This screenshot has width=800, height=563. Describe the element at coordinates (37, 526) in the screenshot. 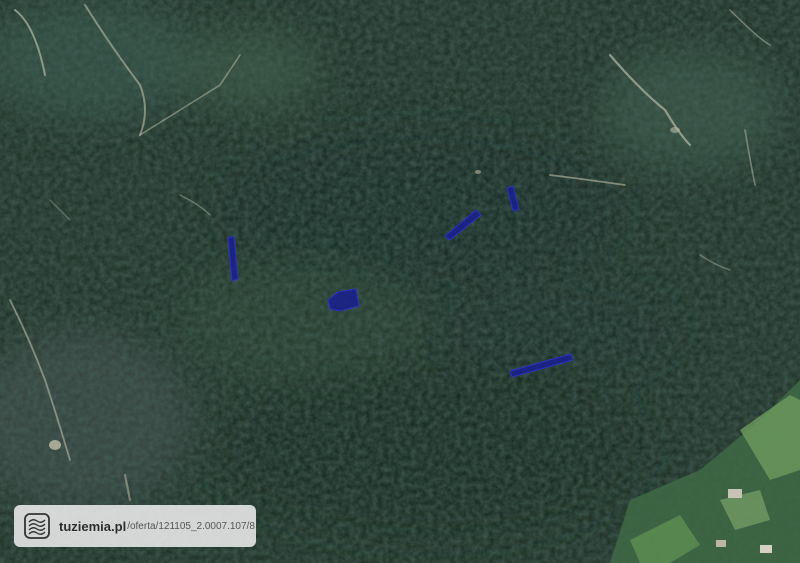

I see `tuziemia-logo-icon` at that location.